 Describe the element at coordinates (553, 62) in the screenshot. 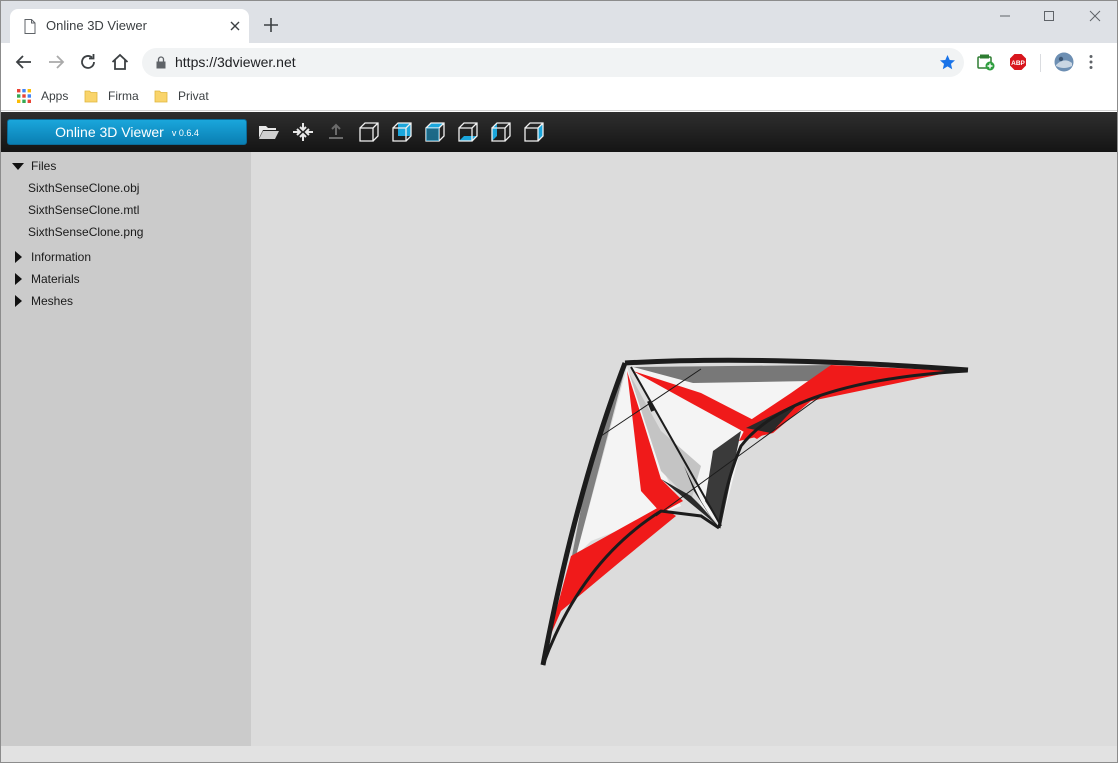

I see `address-bar: https://3dviewer.net` at that location.